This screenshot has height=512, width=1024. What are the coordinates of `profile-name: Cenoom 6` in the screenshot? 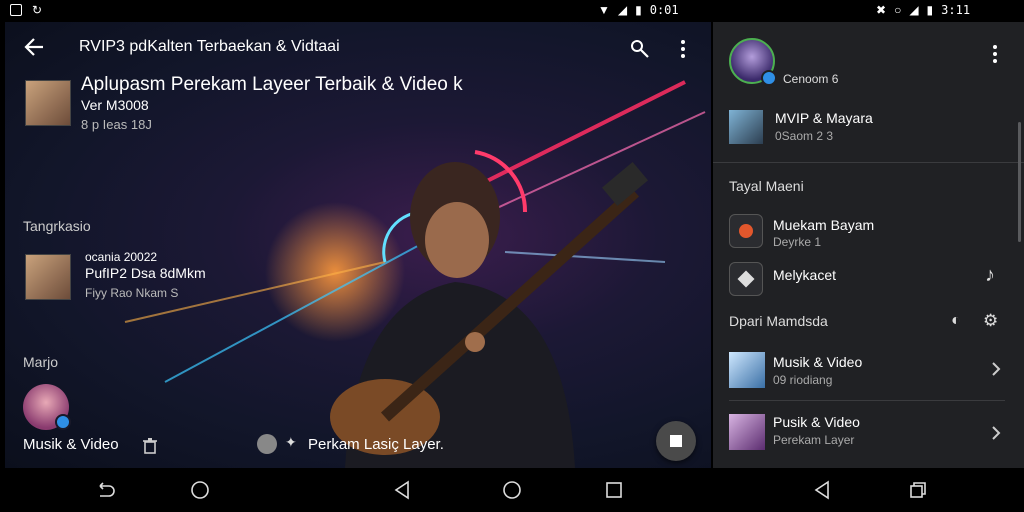 It's located at (811, 79).